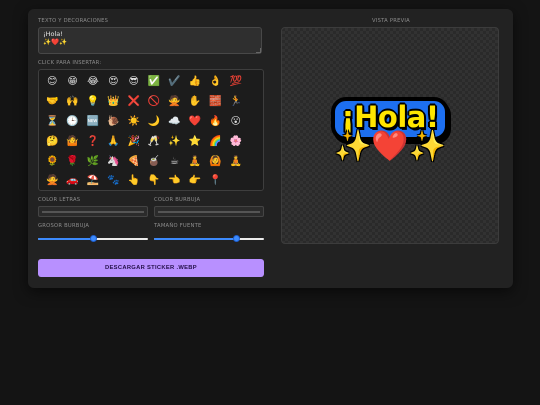  Describe the element at coordinates (70, 63) in the screenshot. I see `emoji-picker-label: CLICK PARA INSERTAR:` at that location.